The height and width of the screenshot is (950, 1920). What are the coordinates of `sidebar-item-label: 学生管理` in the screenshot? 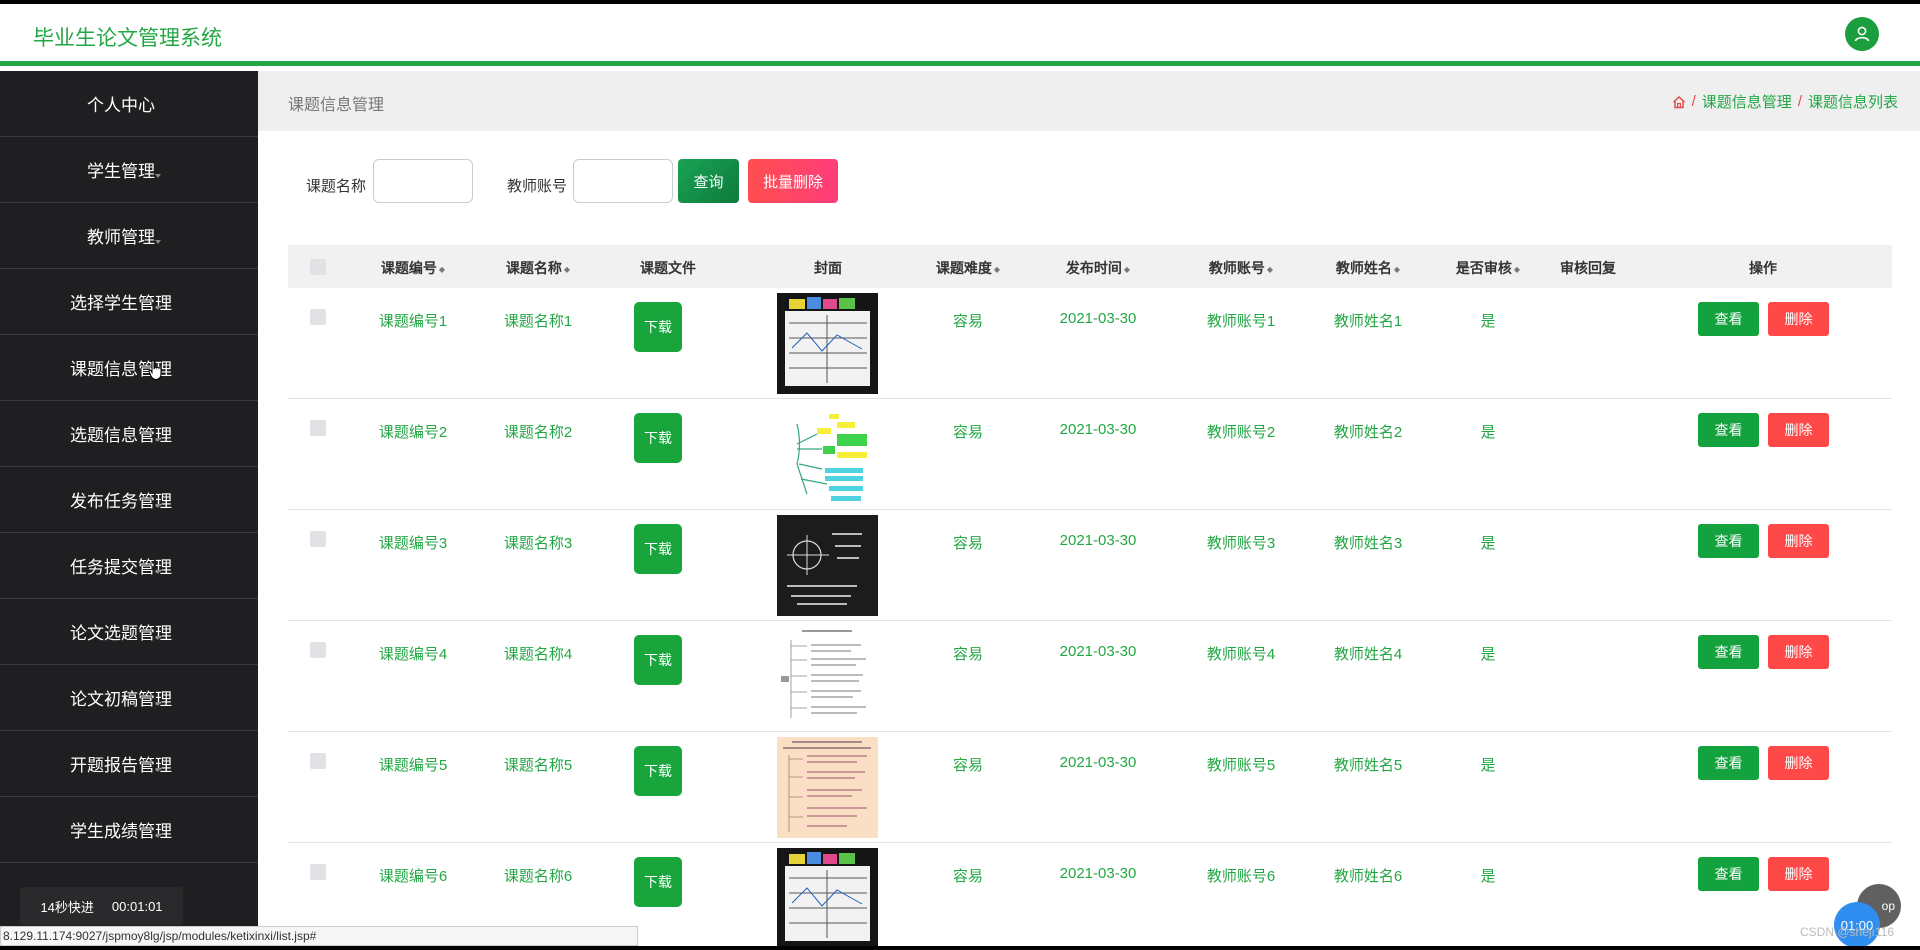 It's located at (121, 171).